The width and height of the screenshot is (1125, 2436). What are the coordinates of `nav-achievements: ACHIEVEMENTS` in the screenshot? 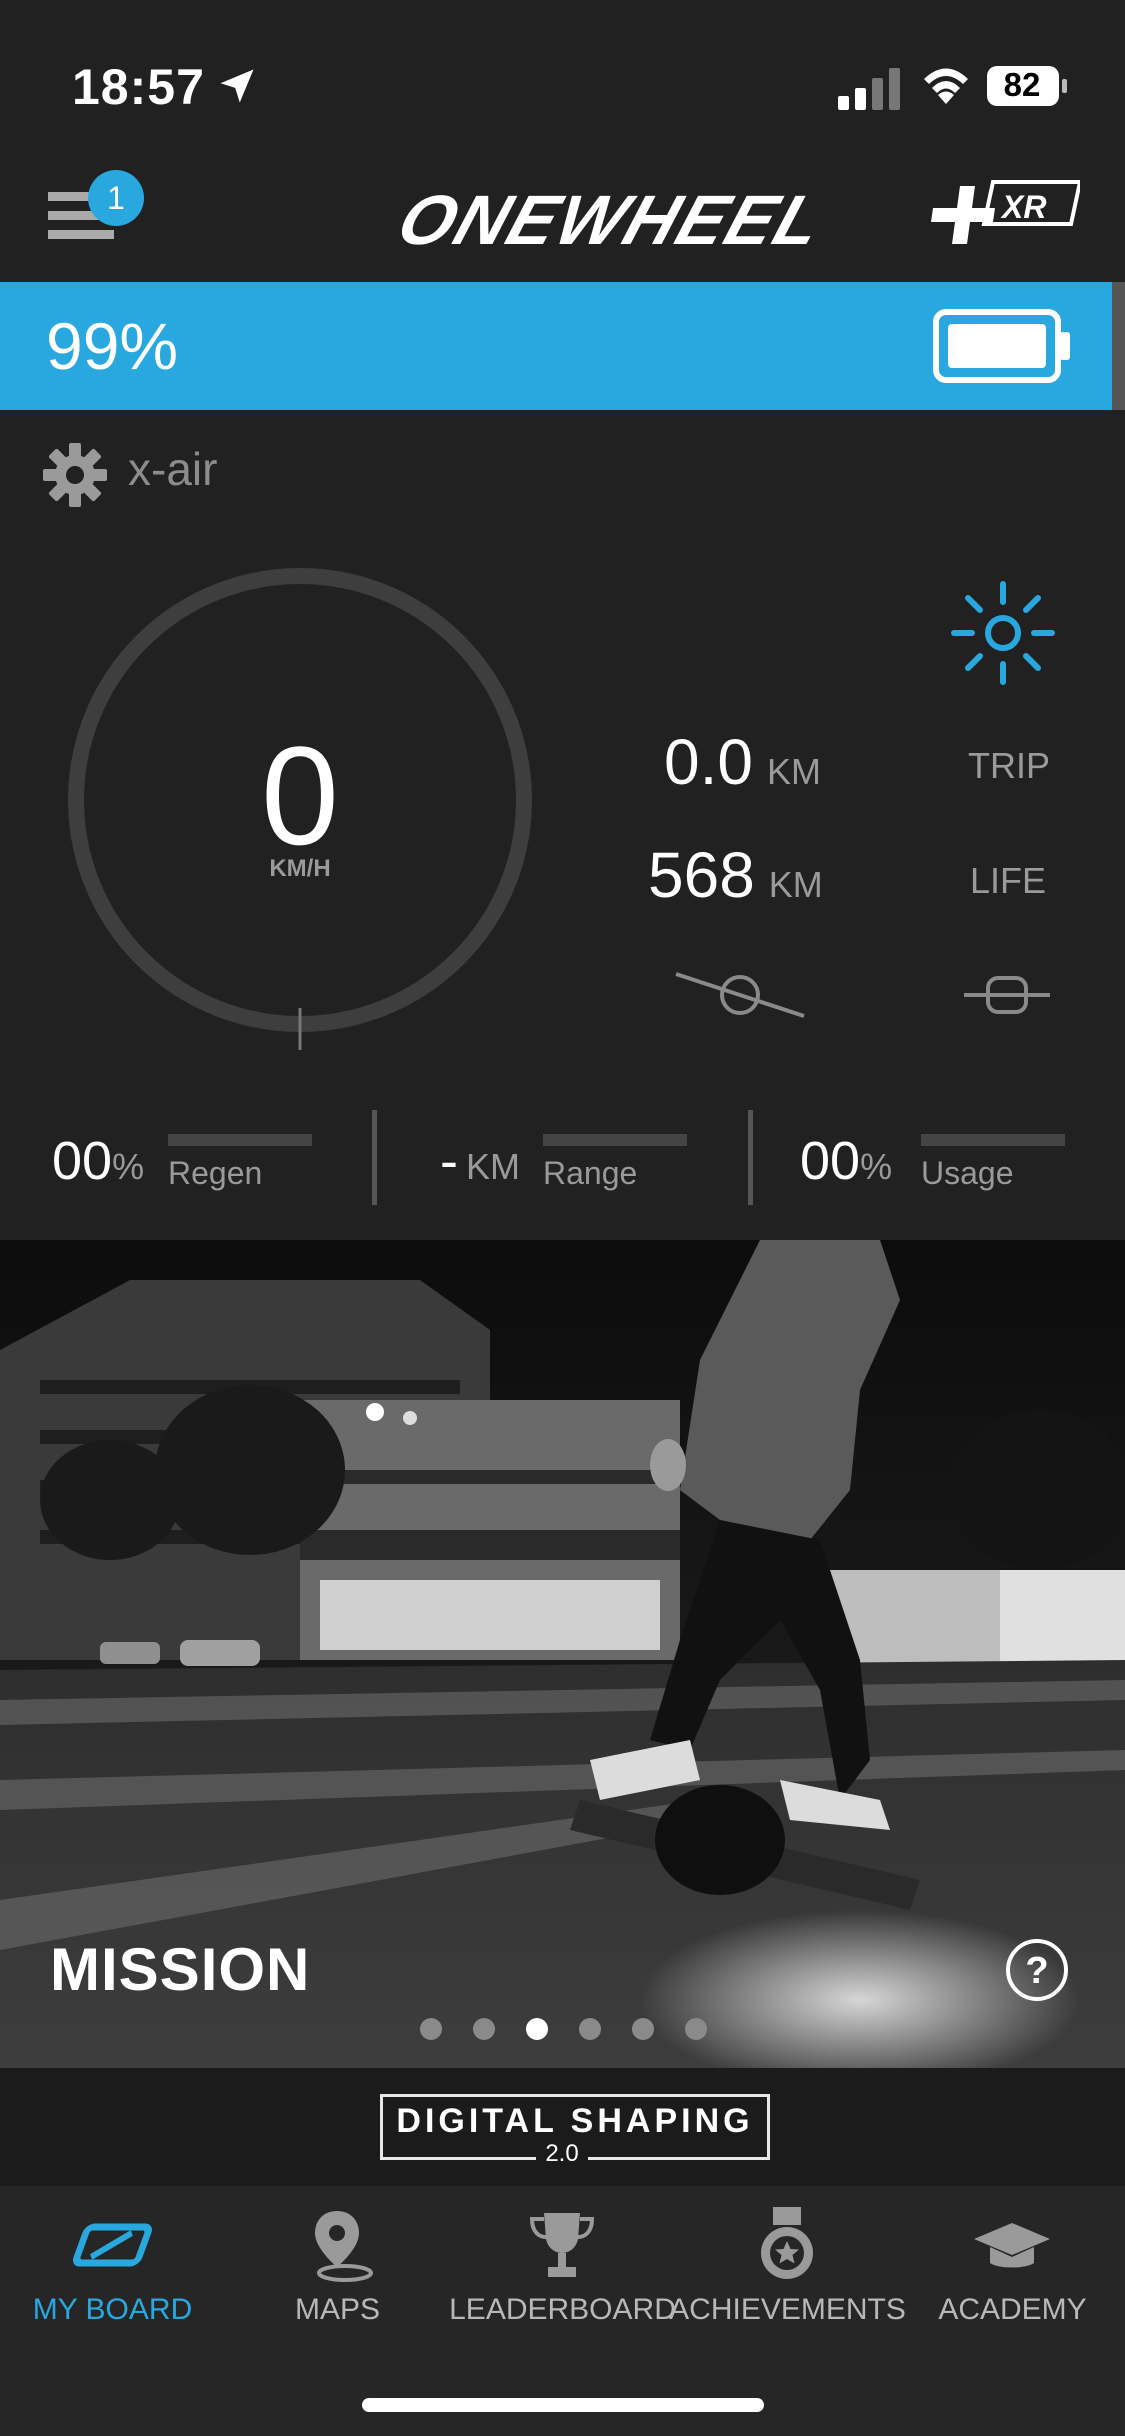 It's located at (787, 2270).